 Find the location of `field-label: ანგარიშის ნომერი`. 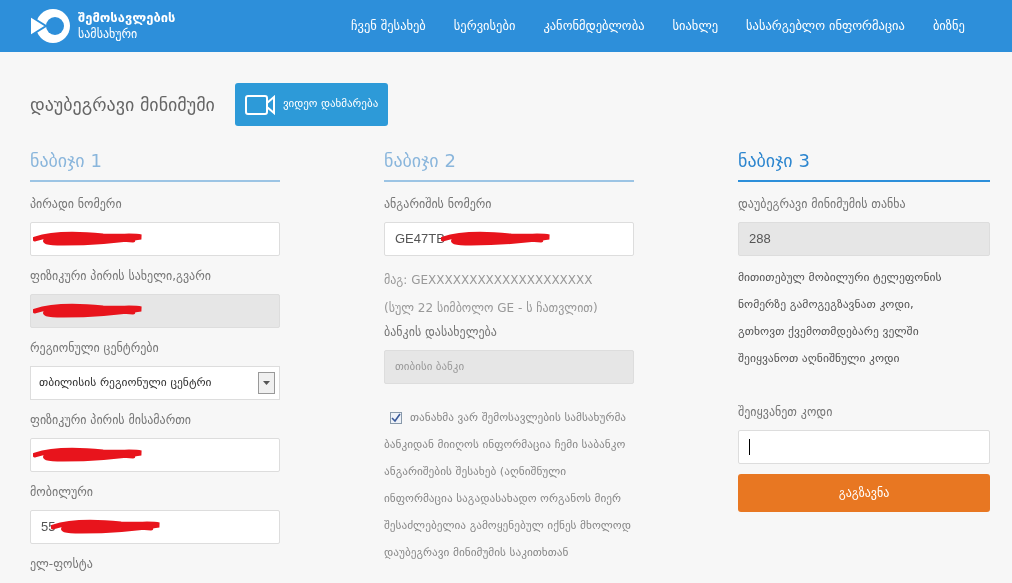

field-label: ანგარიშის ნომერი is located at coordinates (438, 204).